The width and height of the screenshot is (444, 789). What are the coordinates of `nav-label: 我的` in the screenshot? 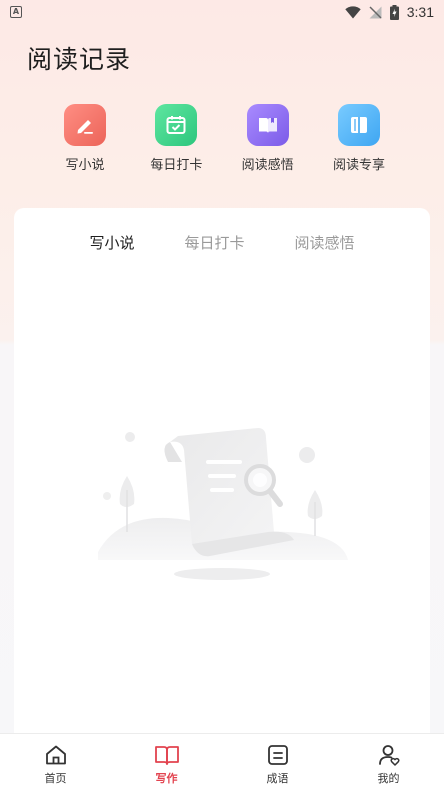 It's located at (388, 778).